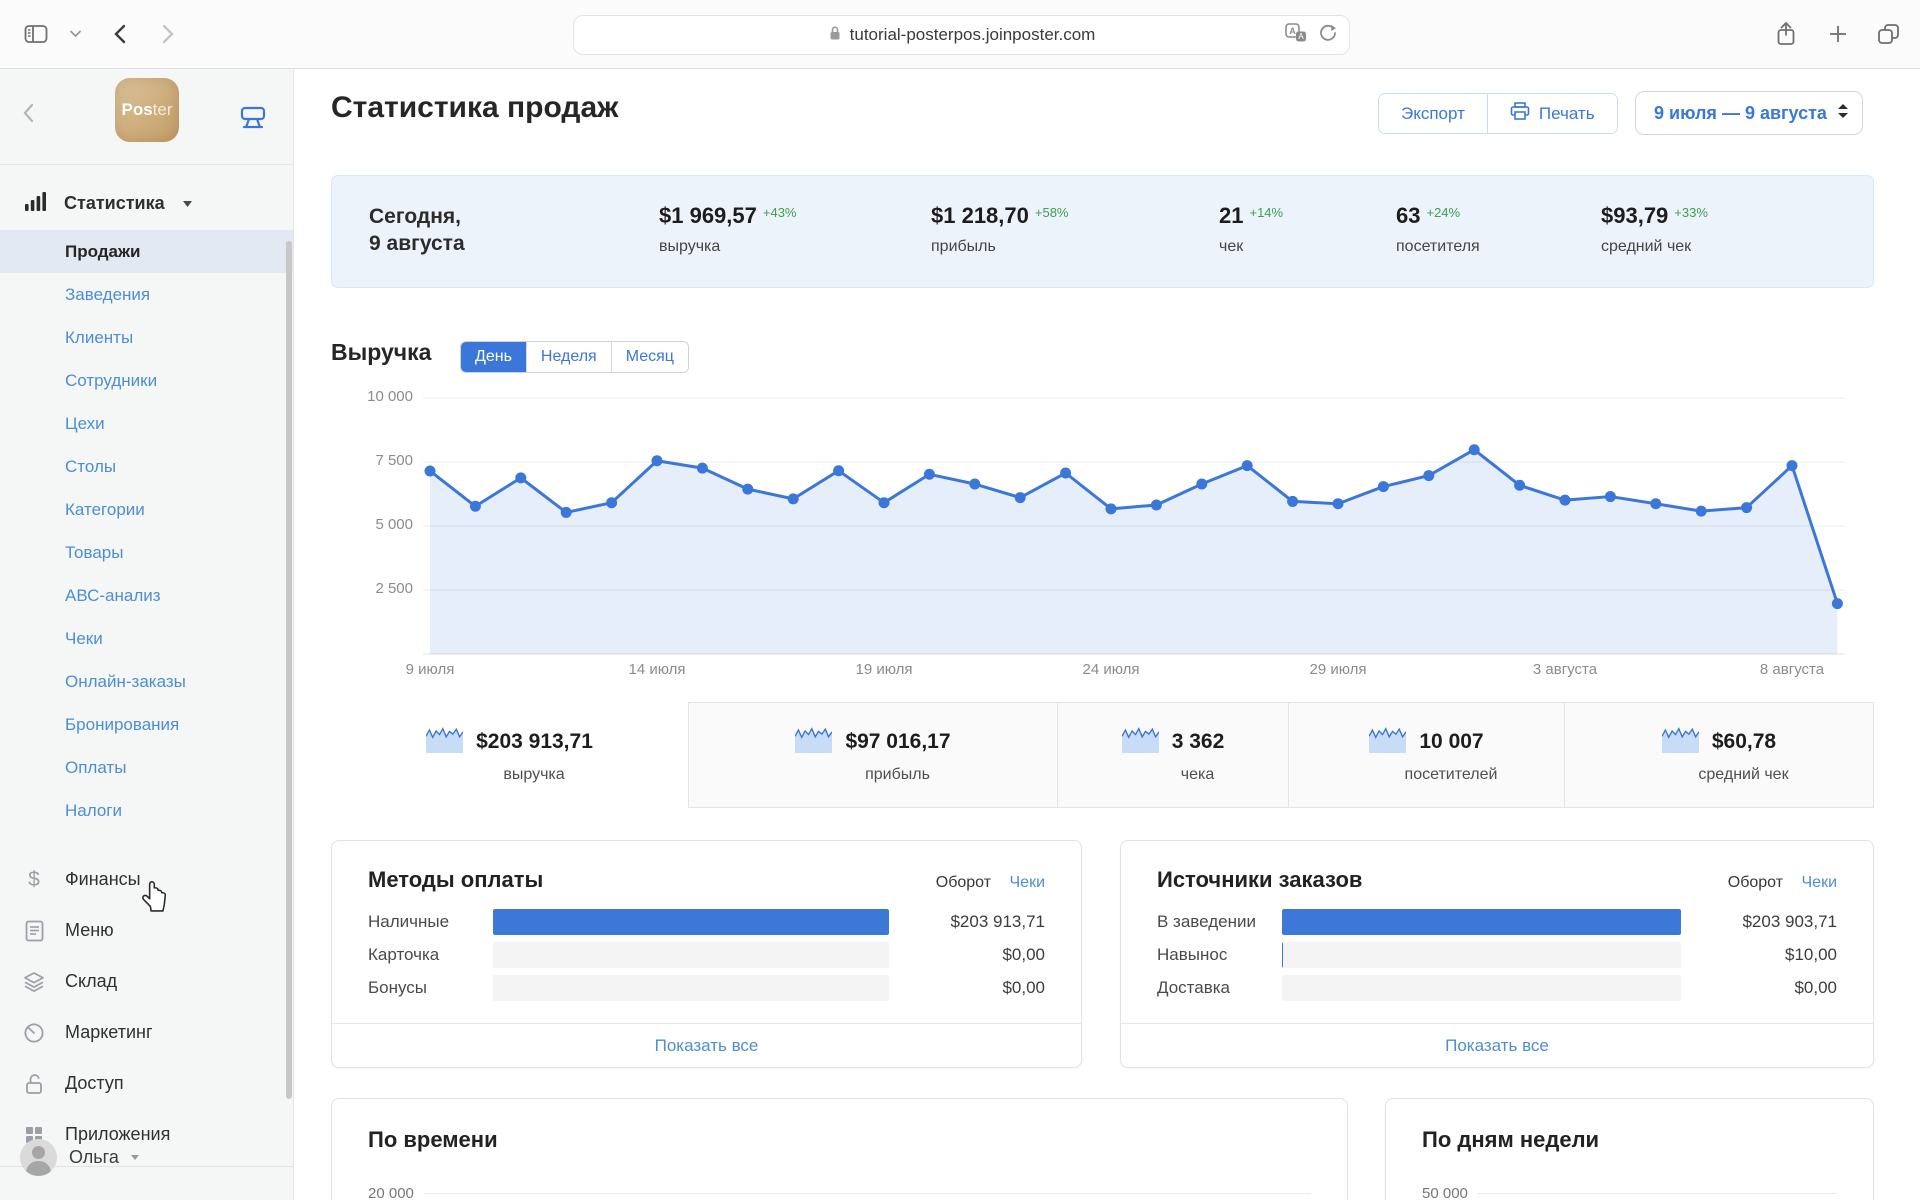  I want to click on sidebar-item-layers: Склад, so click(146, 981).